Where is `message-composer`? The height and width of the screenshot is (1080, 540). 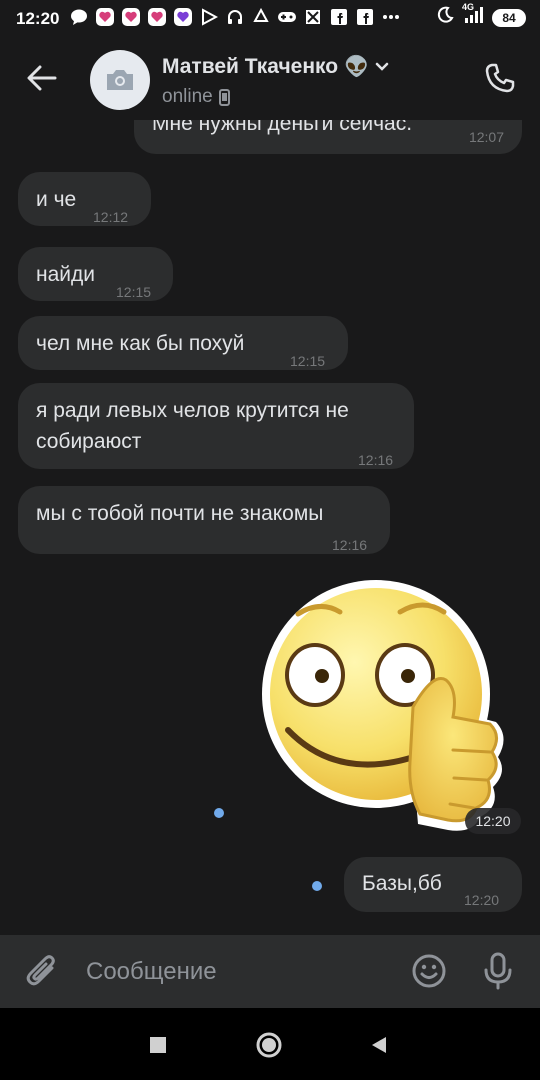
message-composer is located at coordinates (270, 971).